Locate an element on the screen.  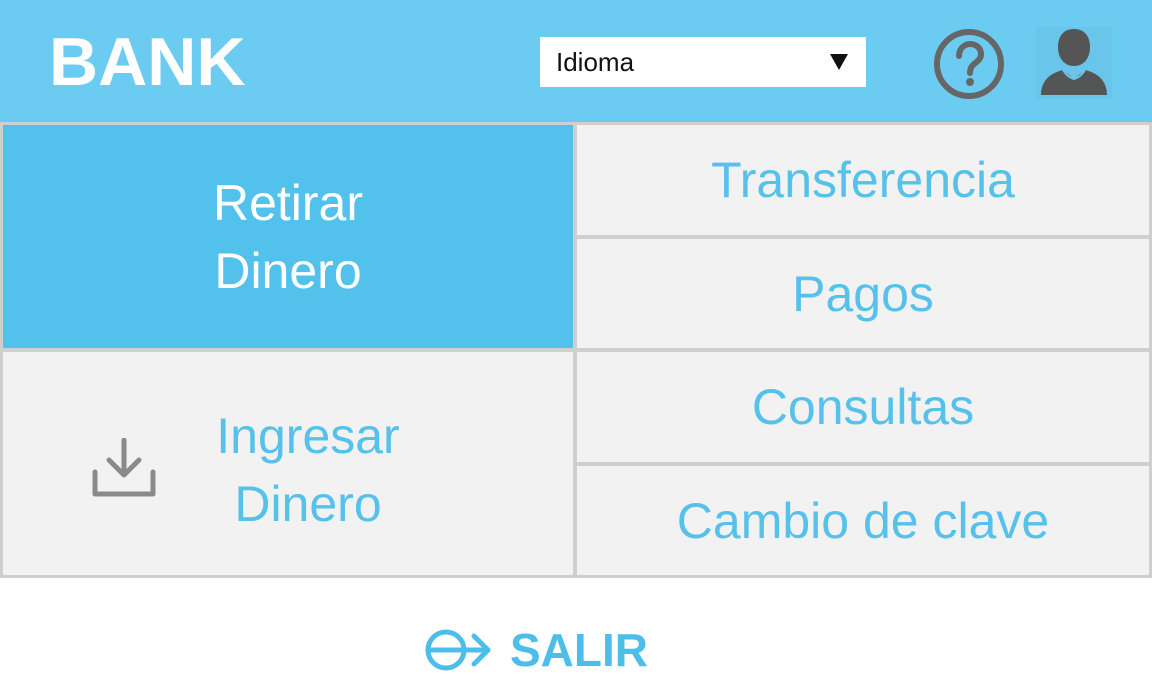
payments-button: Pagos is located at coordinates (863, 293).